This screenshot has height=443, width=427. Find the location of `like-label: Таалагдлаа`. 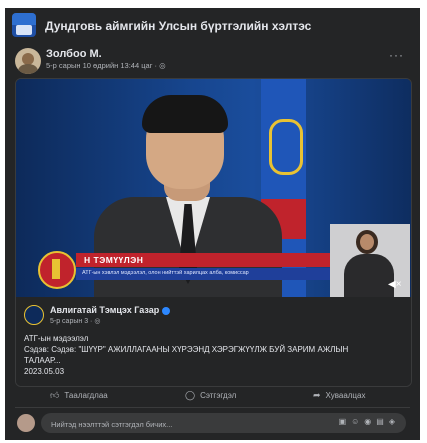

like-label: Таалагдлаа is located at coordinates (86, 395).